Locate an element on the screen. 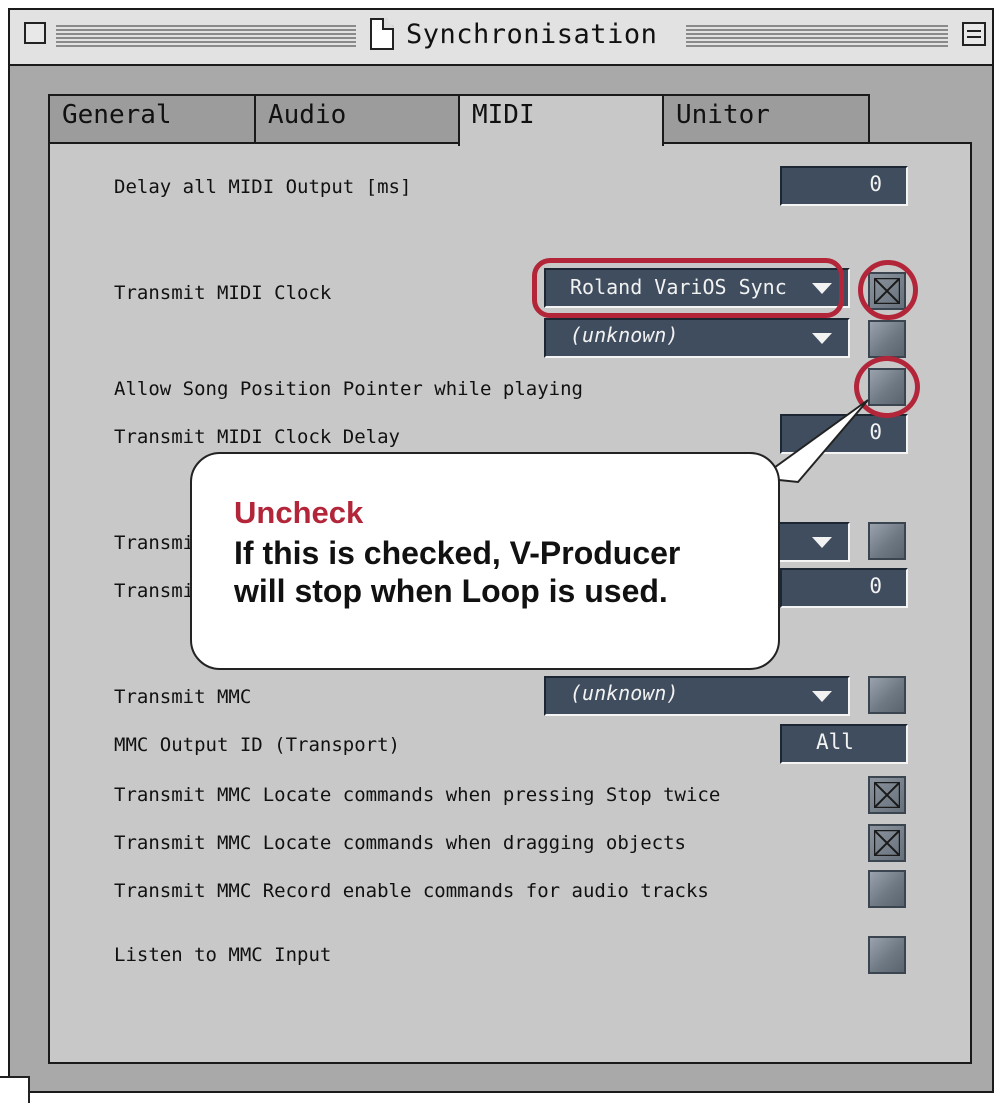 The width and height of the screenshot is (1000, 1103). midi-clock-port2-value: (unknown) is located at coordinates (624, 335).